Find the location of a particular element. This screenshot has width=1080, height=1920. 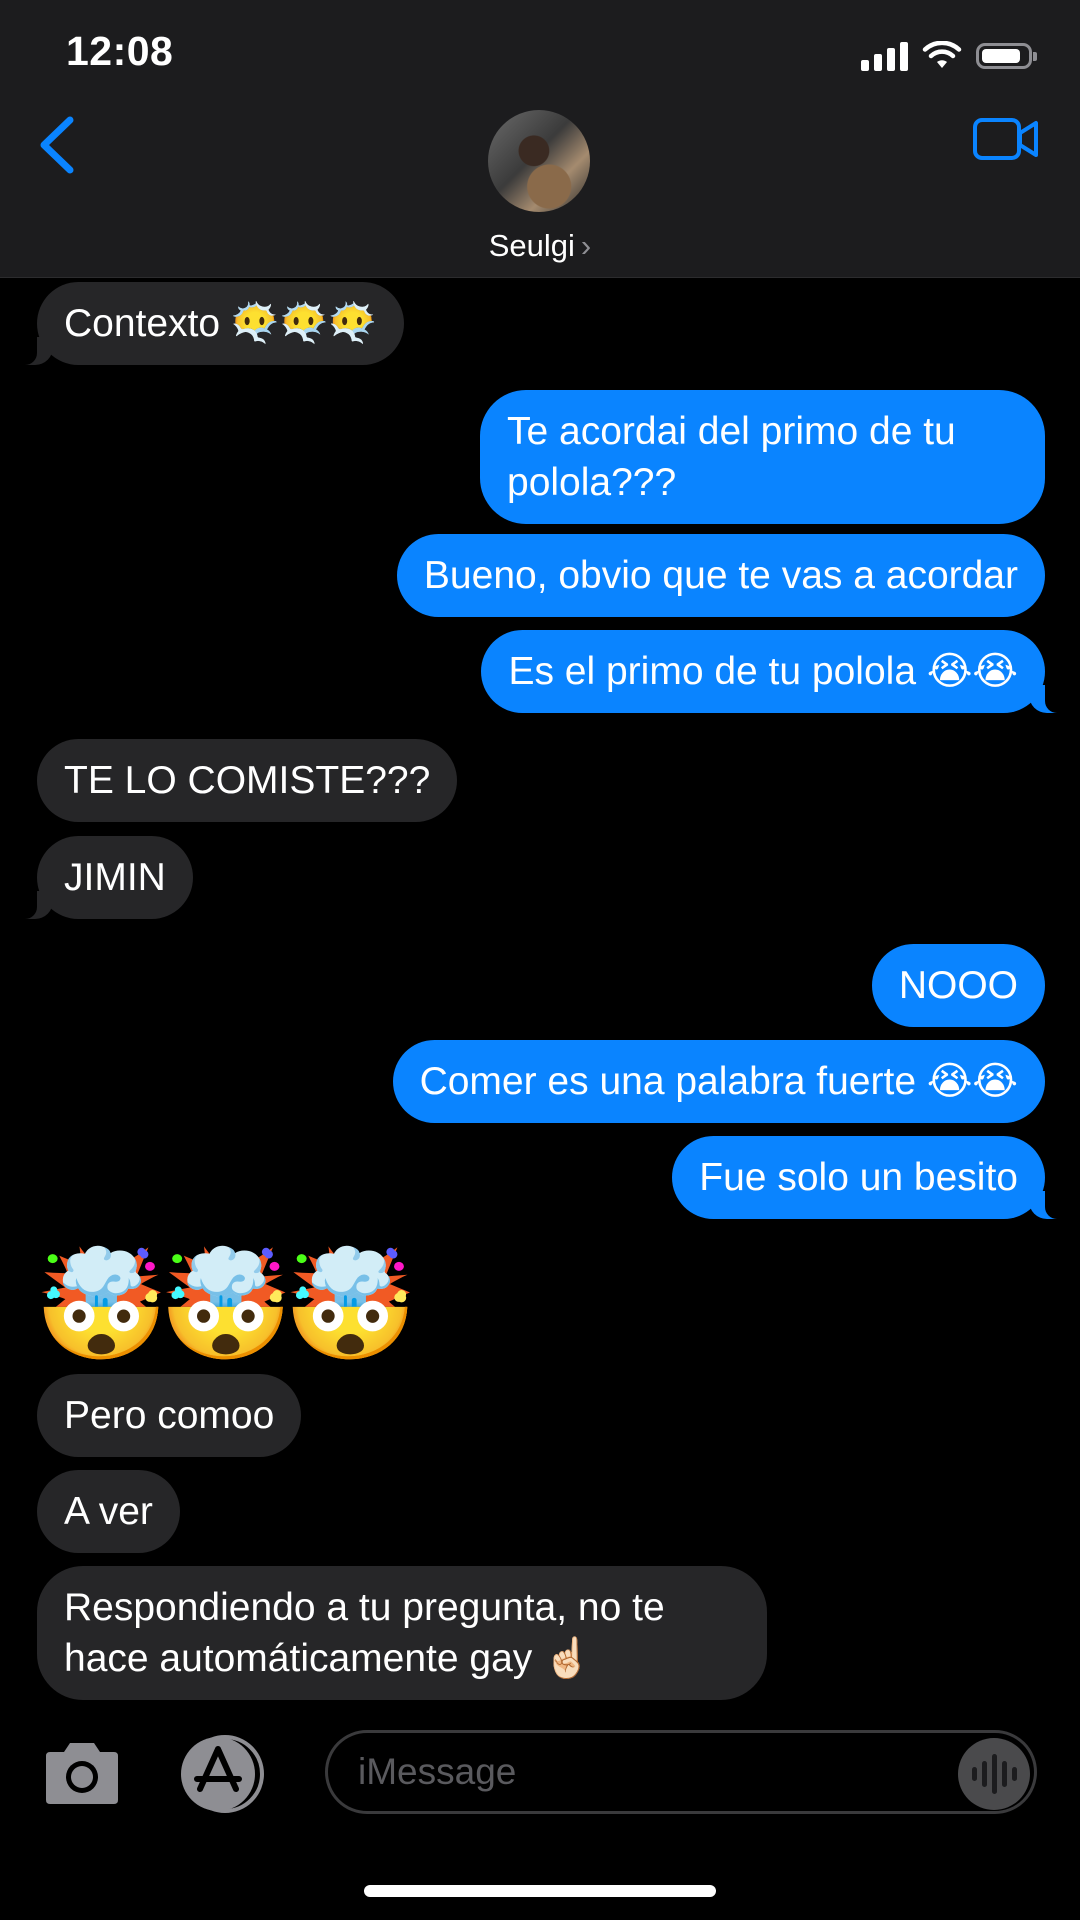

message-bubble-outgoing: Te acordai del primo de tu pololа??? is located at coordinates (762, 457).